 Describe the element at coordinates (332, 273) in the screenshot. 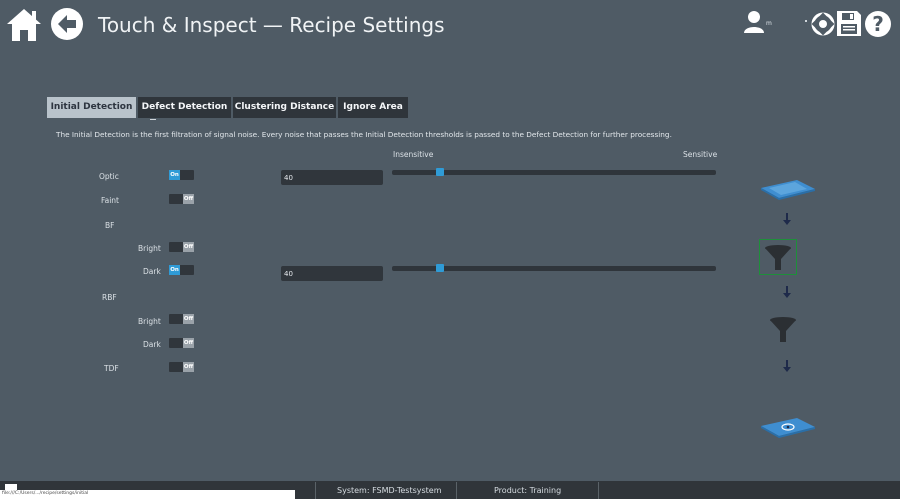

I see `bf-dark-threshold-input` at that location.